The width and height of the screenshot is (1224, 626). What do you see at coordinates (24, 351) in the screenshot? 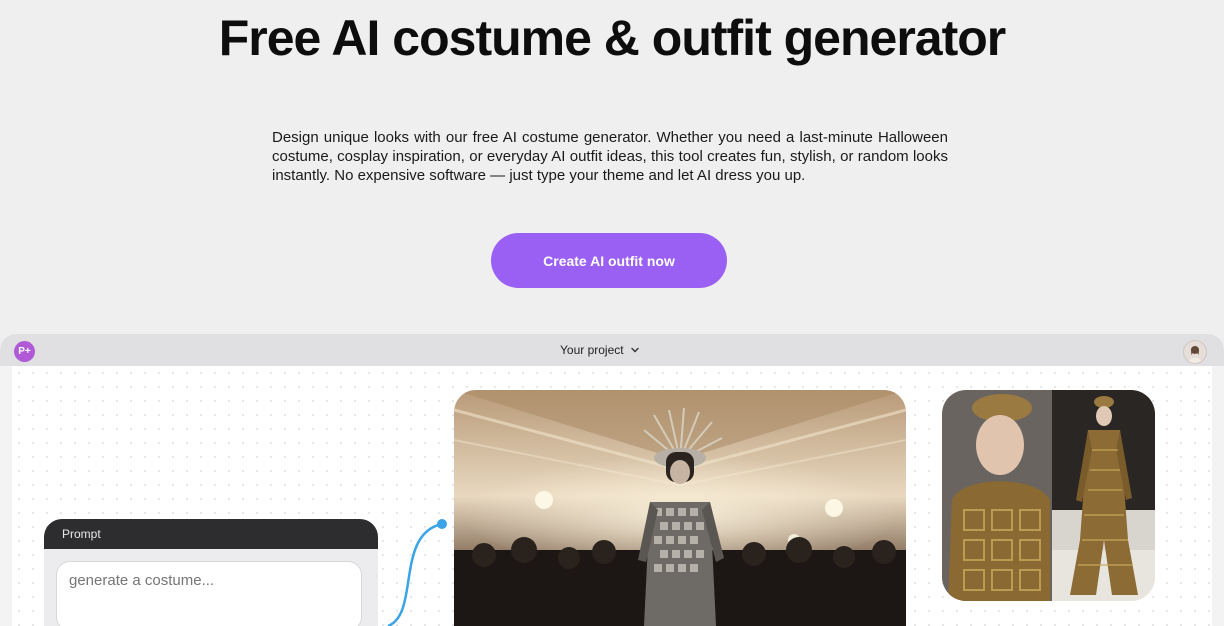
I see `app-logo: P+` at bounding box center [24, 351].